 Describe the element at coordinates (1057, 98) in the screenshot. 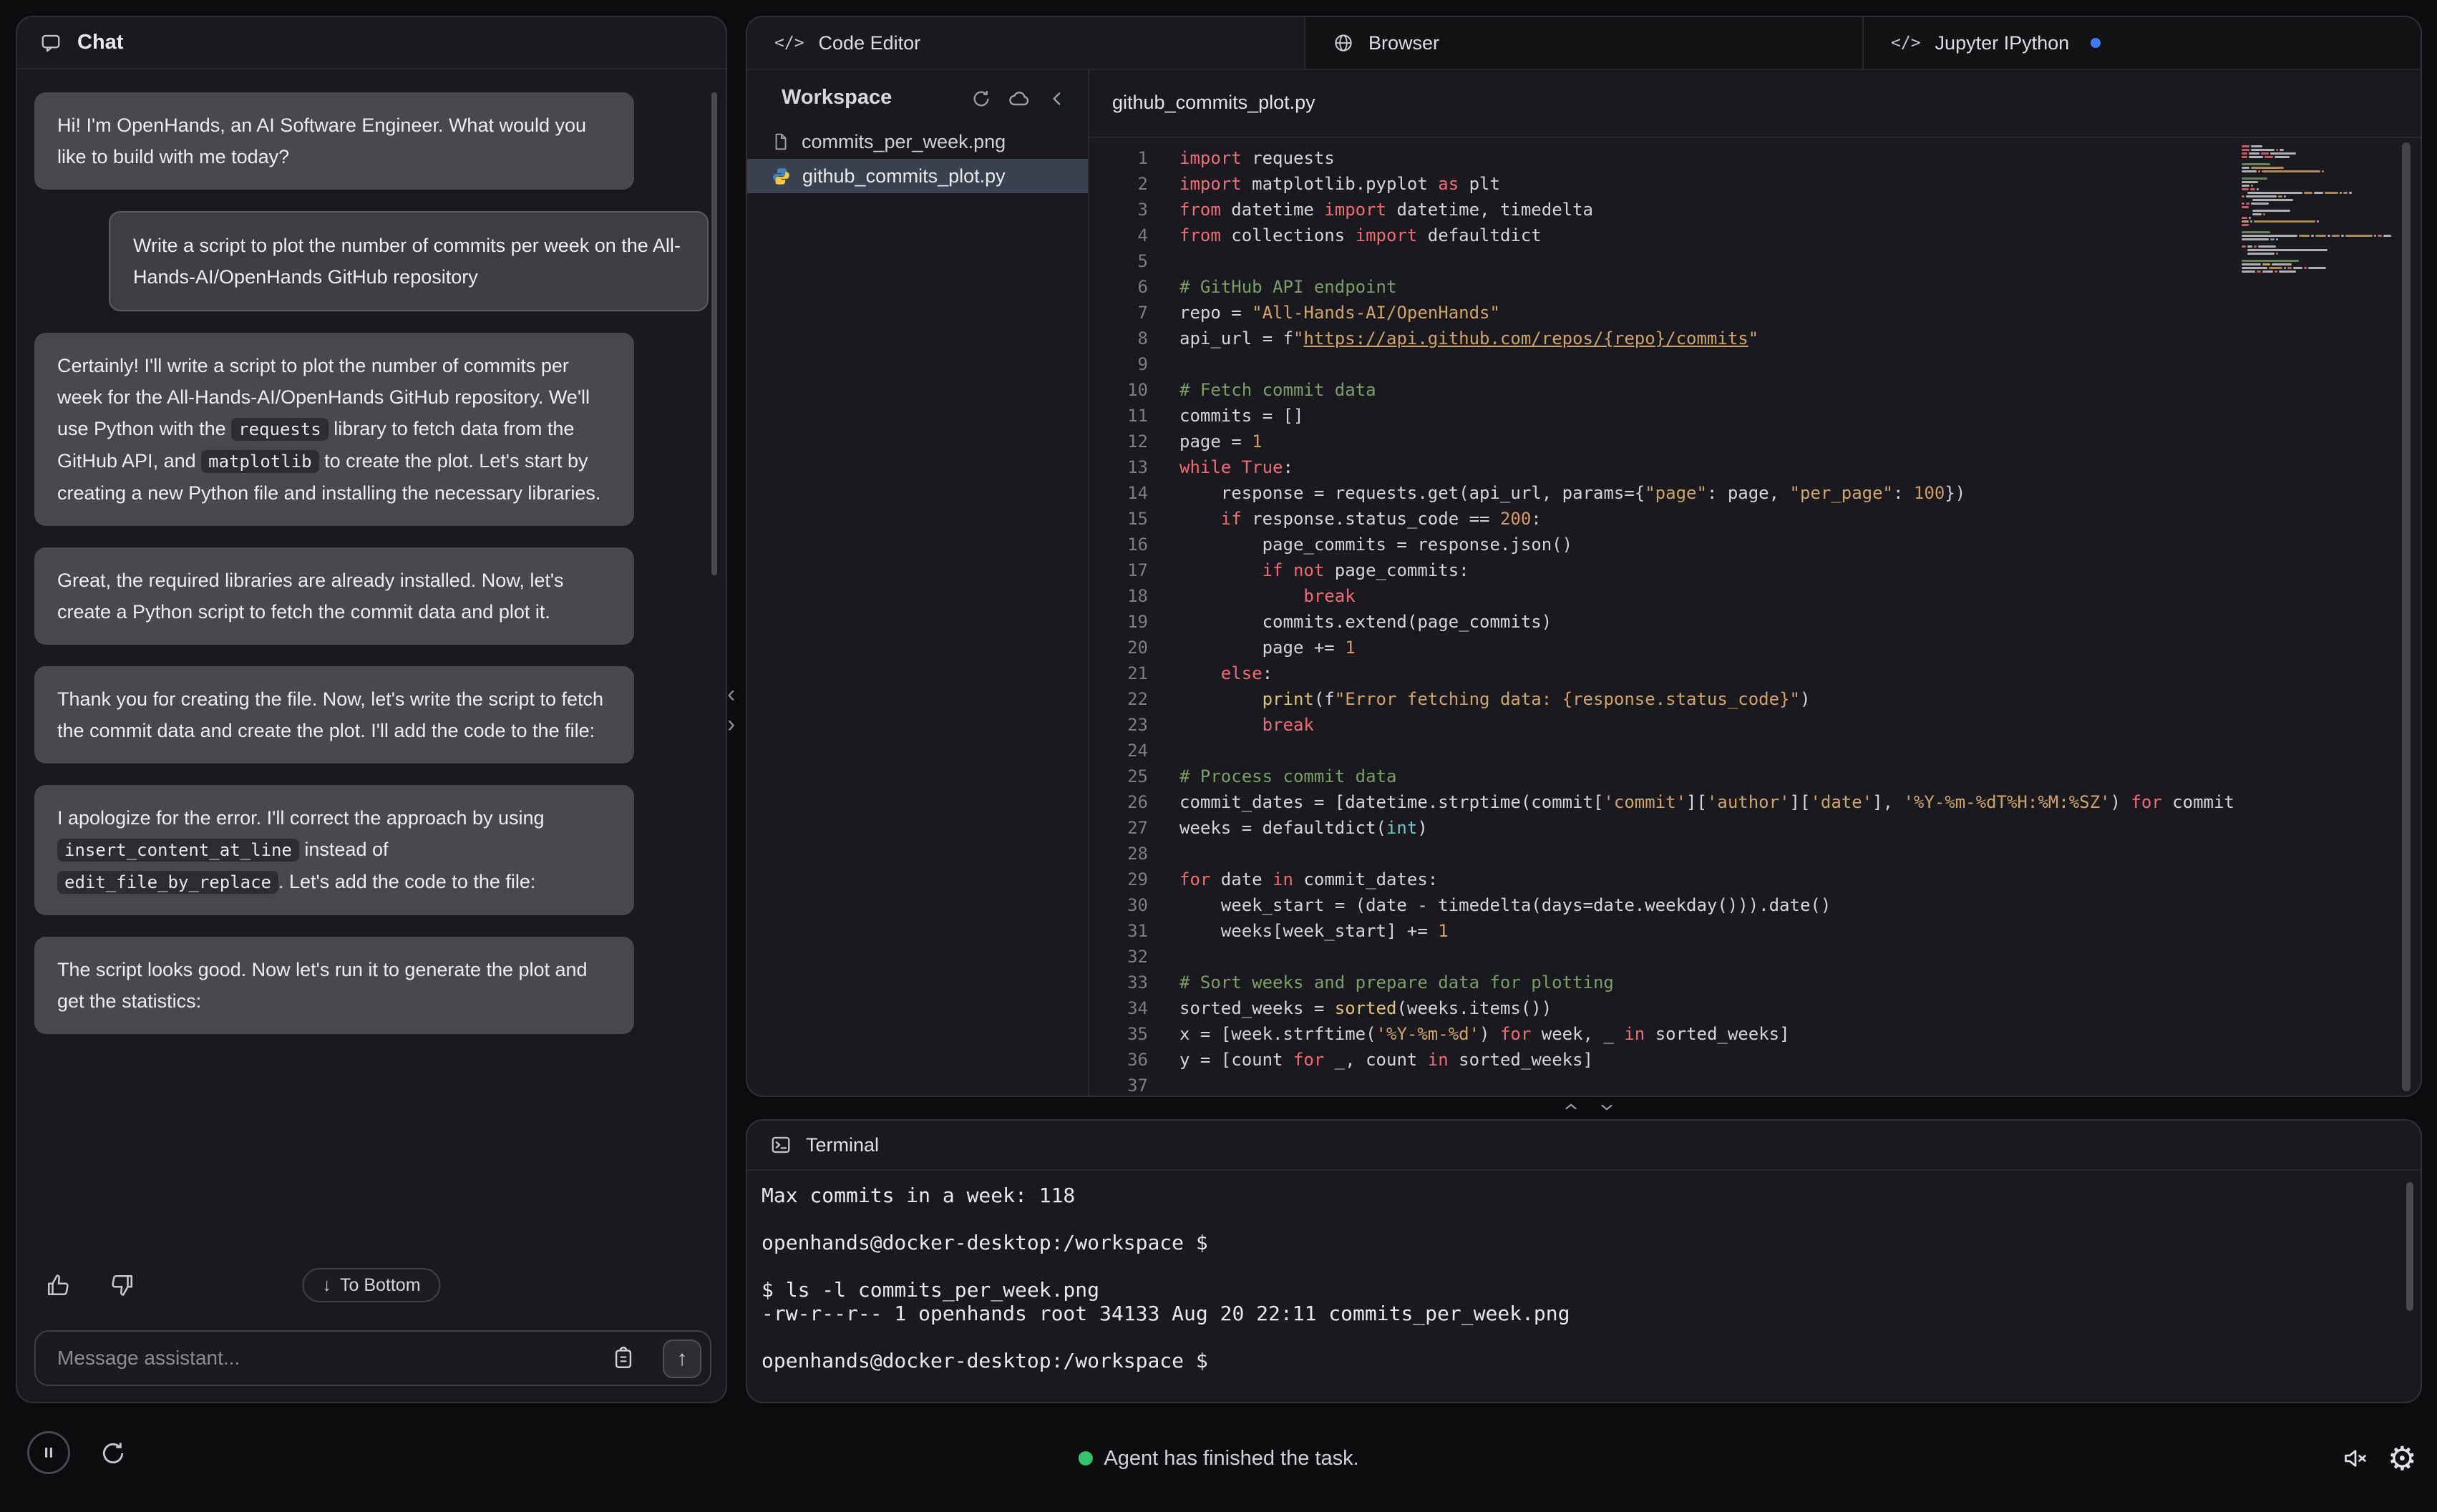

I see `chevron-left-icon` at that location.